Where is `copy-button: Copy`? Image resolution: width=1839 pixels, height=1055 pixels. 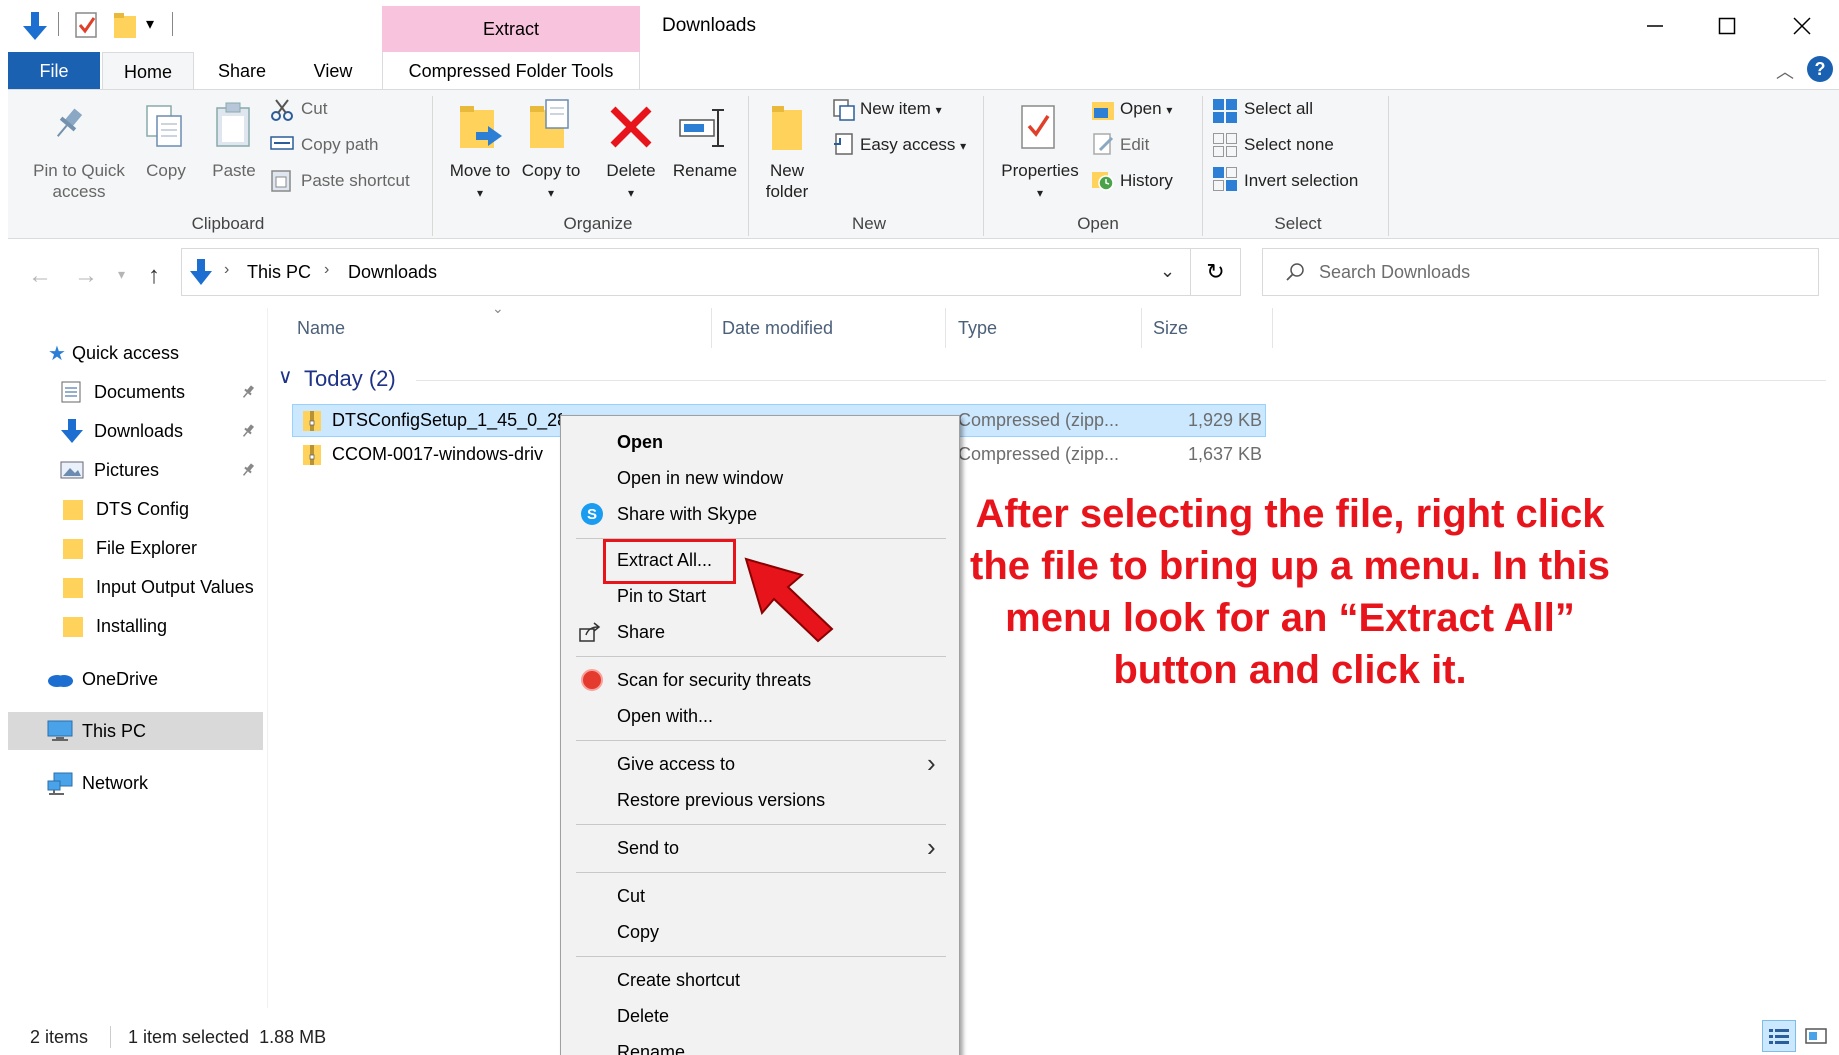 copy-button: Copy is located at coordinates (166, 170).